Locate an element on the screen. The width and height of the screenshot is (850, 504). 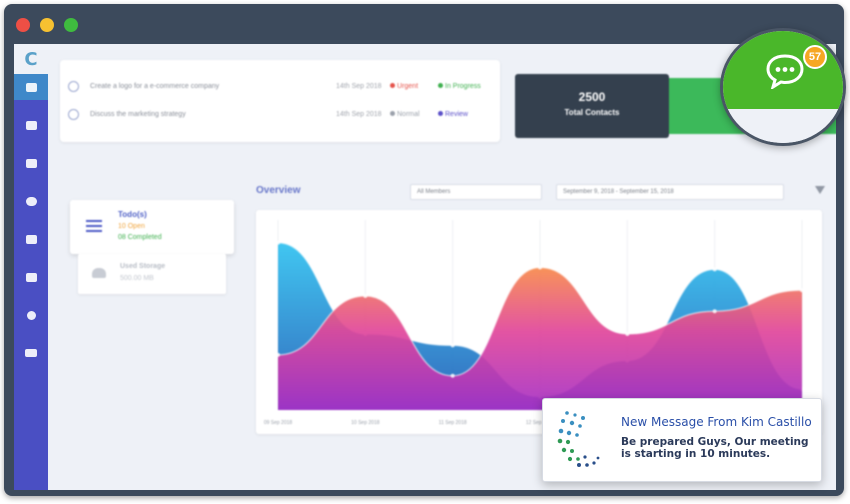
task-priority: Urgent is located at coordinates (404, 86).